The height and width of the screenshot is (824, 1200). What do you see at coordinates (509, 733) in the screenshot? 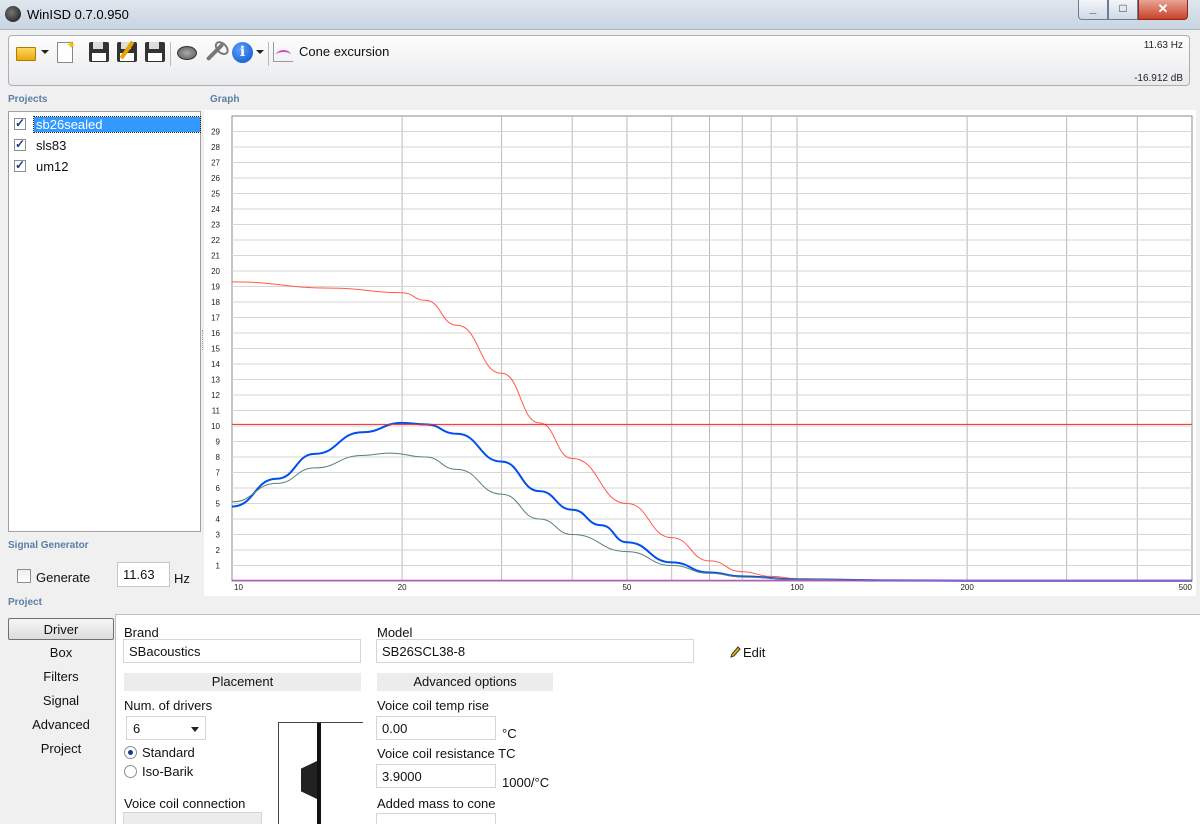
I see `vc-temp-unit: °C` at bounding box center [509, 733].